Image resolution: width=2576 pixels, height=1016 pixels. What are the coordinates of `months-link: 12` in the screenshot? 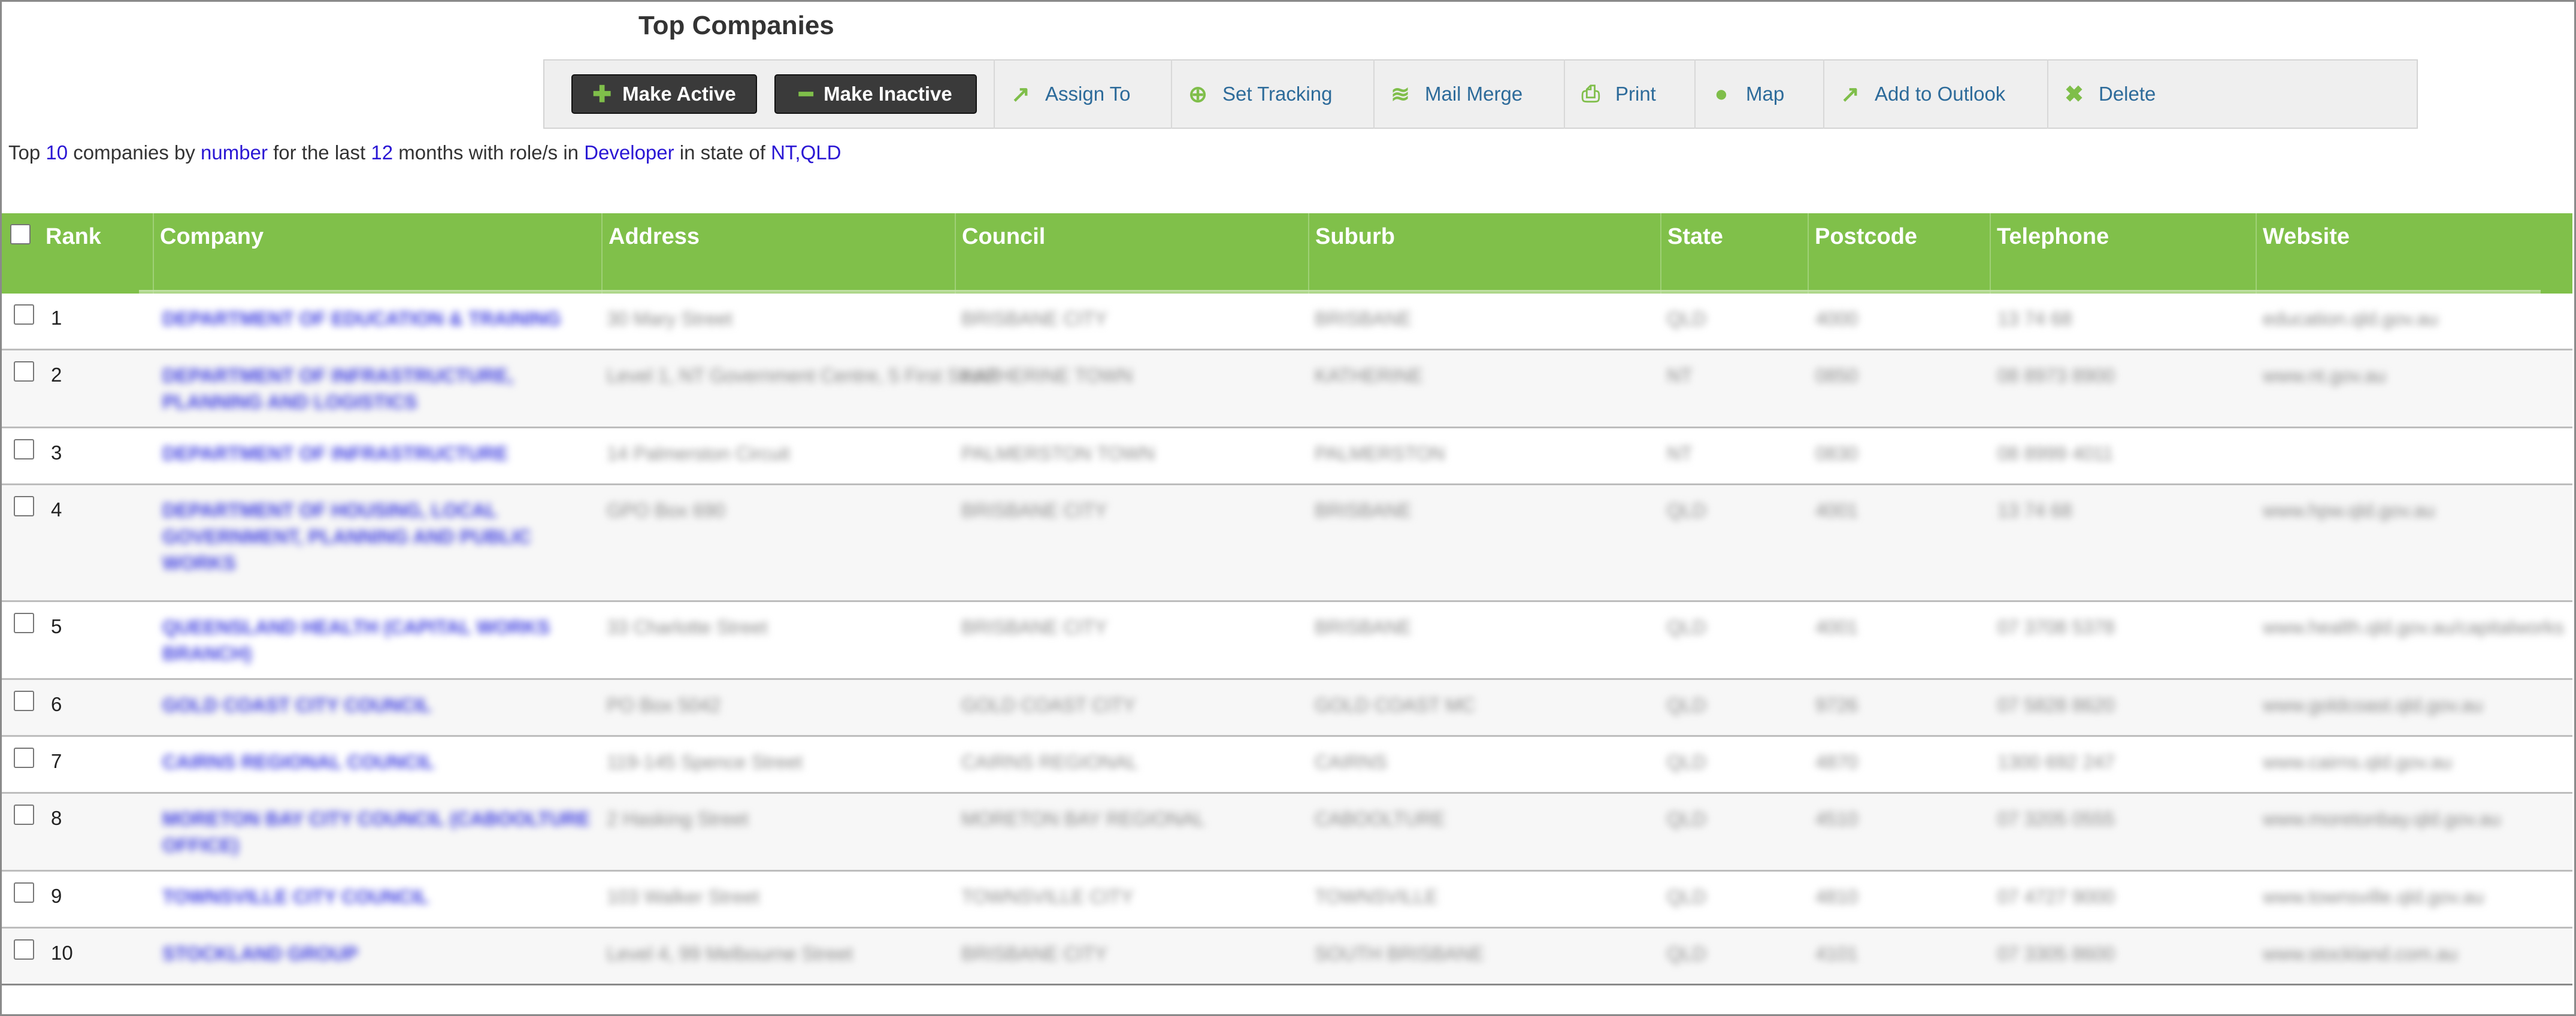 It's located at (382, 152).